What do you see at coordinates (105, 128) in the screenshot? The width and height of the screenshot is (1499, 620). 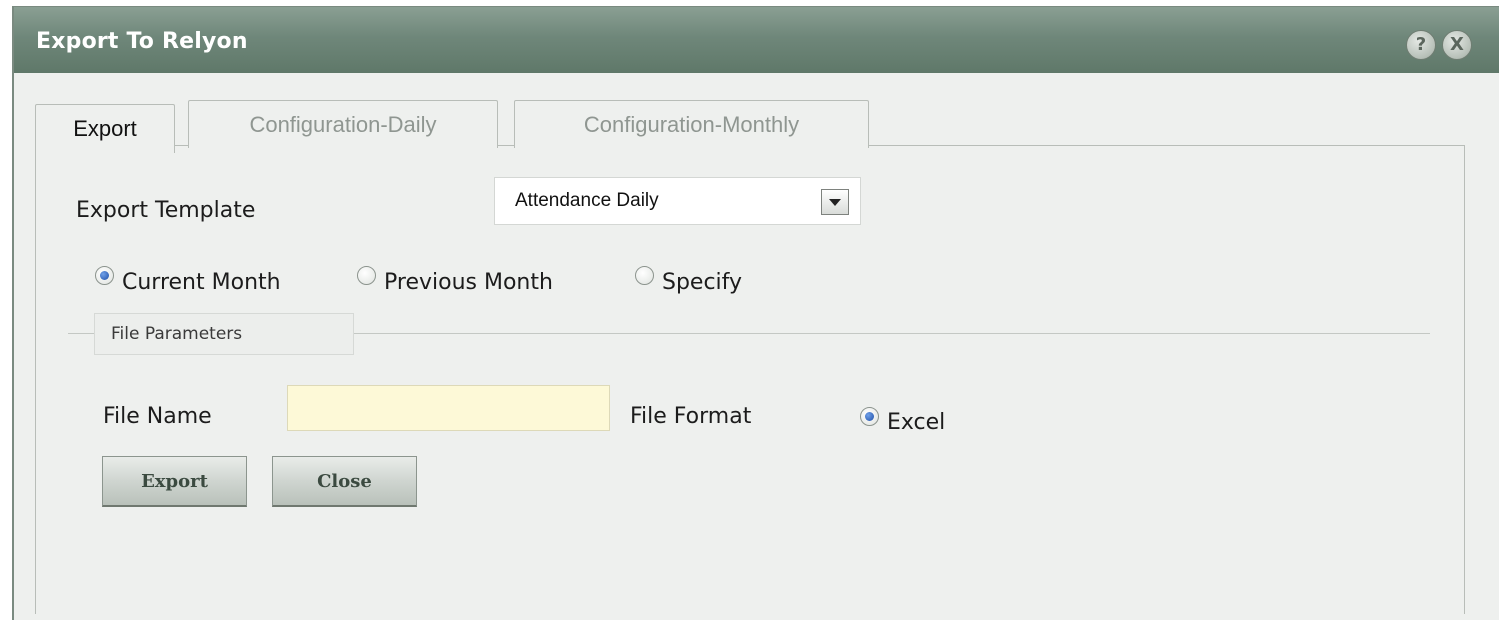 I see `tab-export: Export` at bounding box center [105, 128].